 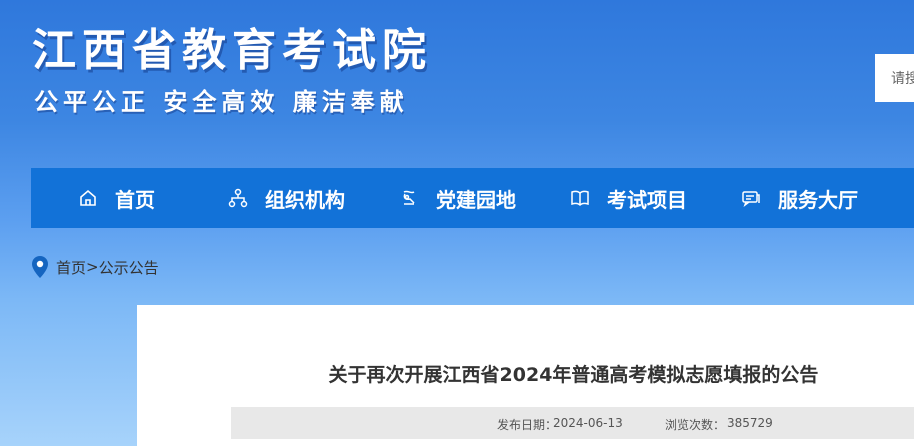 What do you see at coordinates (476, 199) in the screenshot?
I see `nav-item-label: 党建园地` at bounding box center [476, 199].